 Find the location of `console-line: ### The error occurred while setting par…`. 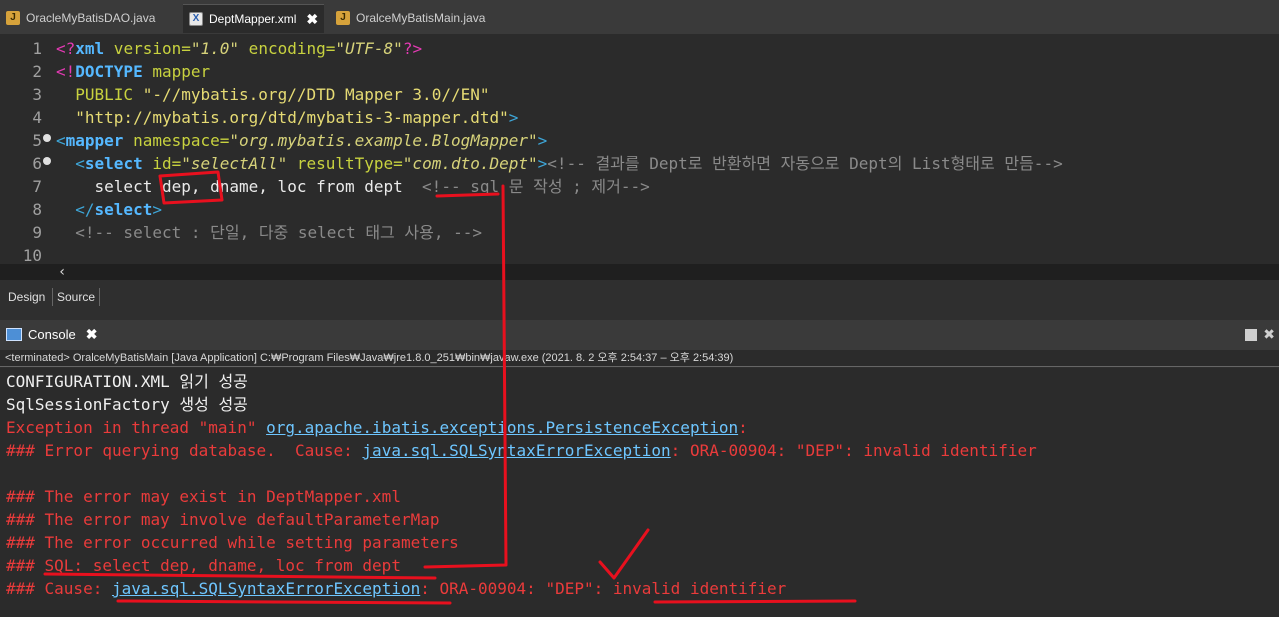

console-line: ### The error occurred while setting par… is located at coordinates (232, 542).